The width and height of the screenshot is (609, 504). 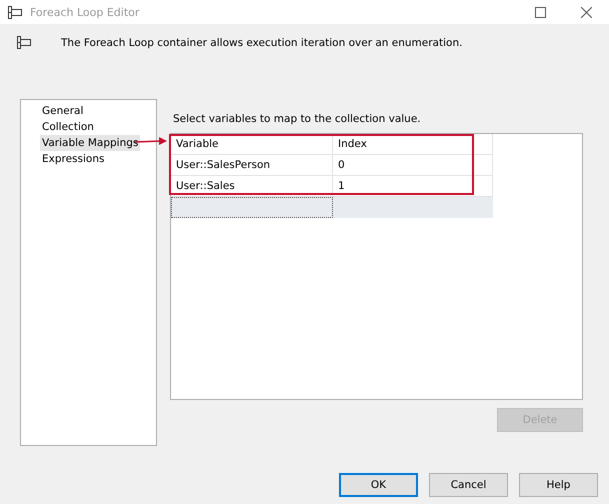 What do you see at coordinates (413, 186) in the screenshot?
I see `table-cell: 1` at bounding box center [413, 186].